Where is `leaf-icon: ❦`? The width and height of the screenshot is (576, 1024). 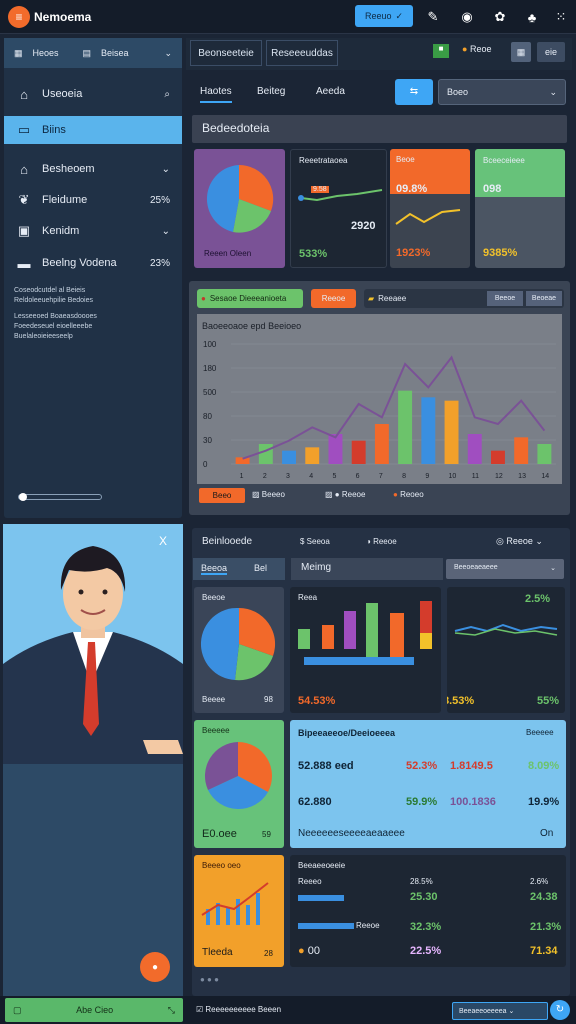 leaf-icon: ❦ is located at coordinates (24, 199).